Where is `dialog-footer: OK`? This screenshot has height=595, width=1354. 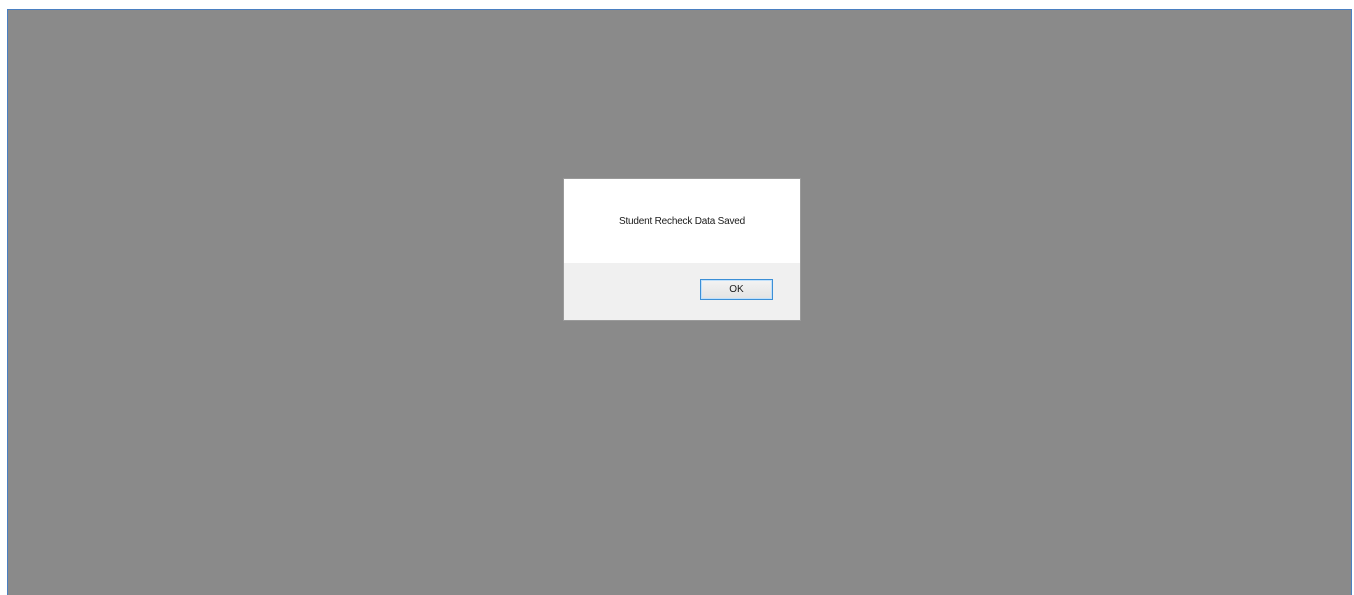 dialog-footer: OK is located at coordinates (682, 291).